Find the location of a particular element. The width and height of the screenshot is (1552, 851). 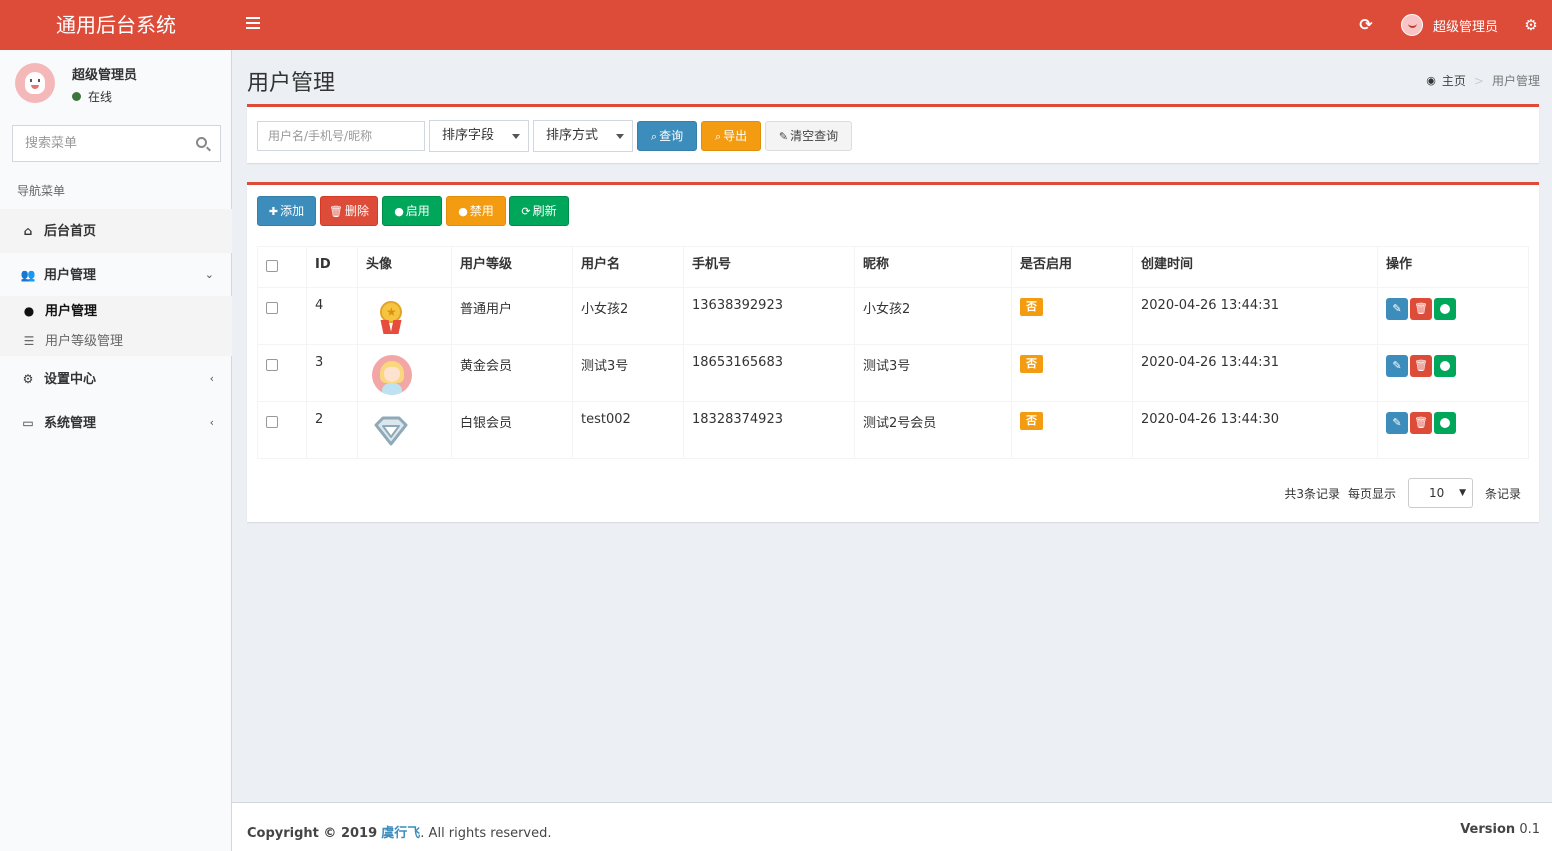

app-logo: 通用后台系统 is located at coordinates (116, 25).